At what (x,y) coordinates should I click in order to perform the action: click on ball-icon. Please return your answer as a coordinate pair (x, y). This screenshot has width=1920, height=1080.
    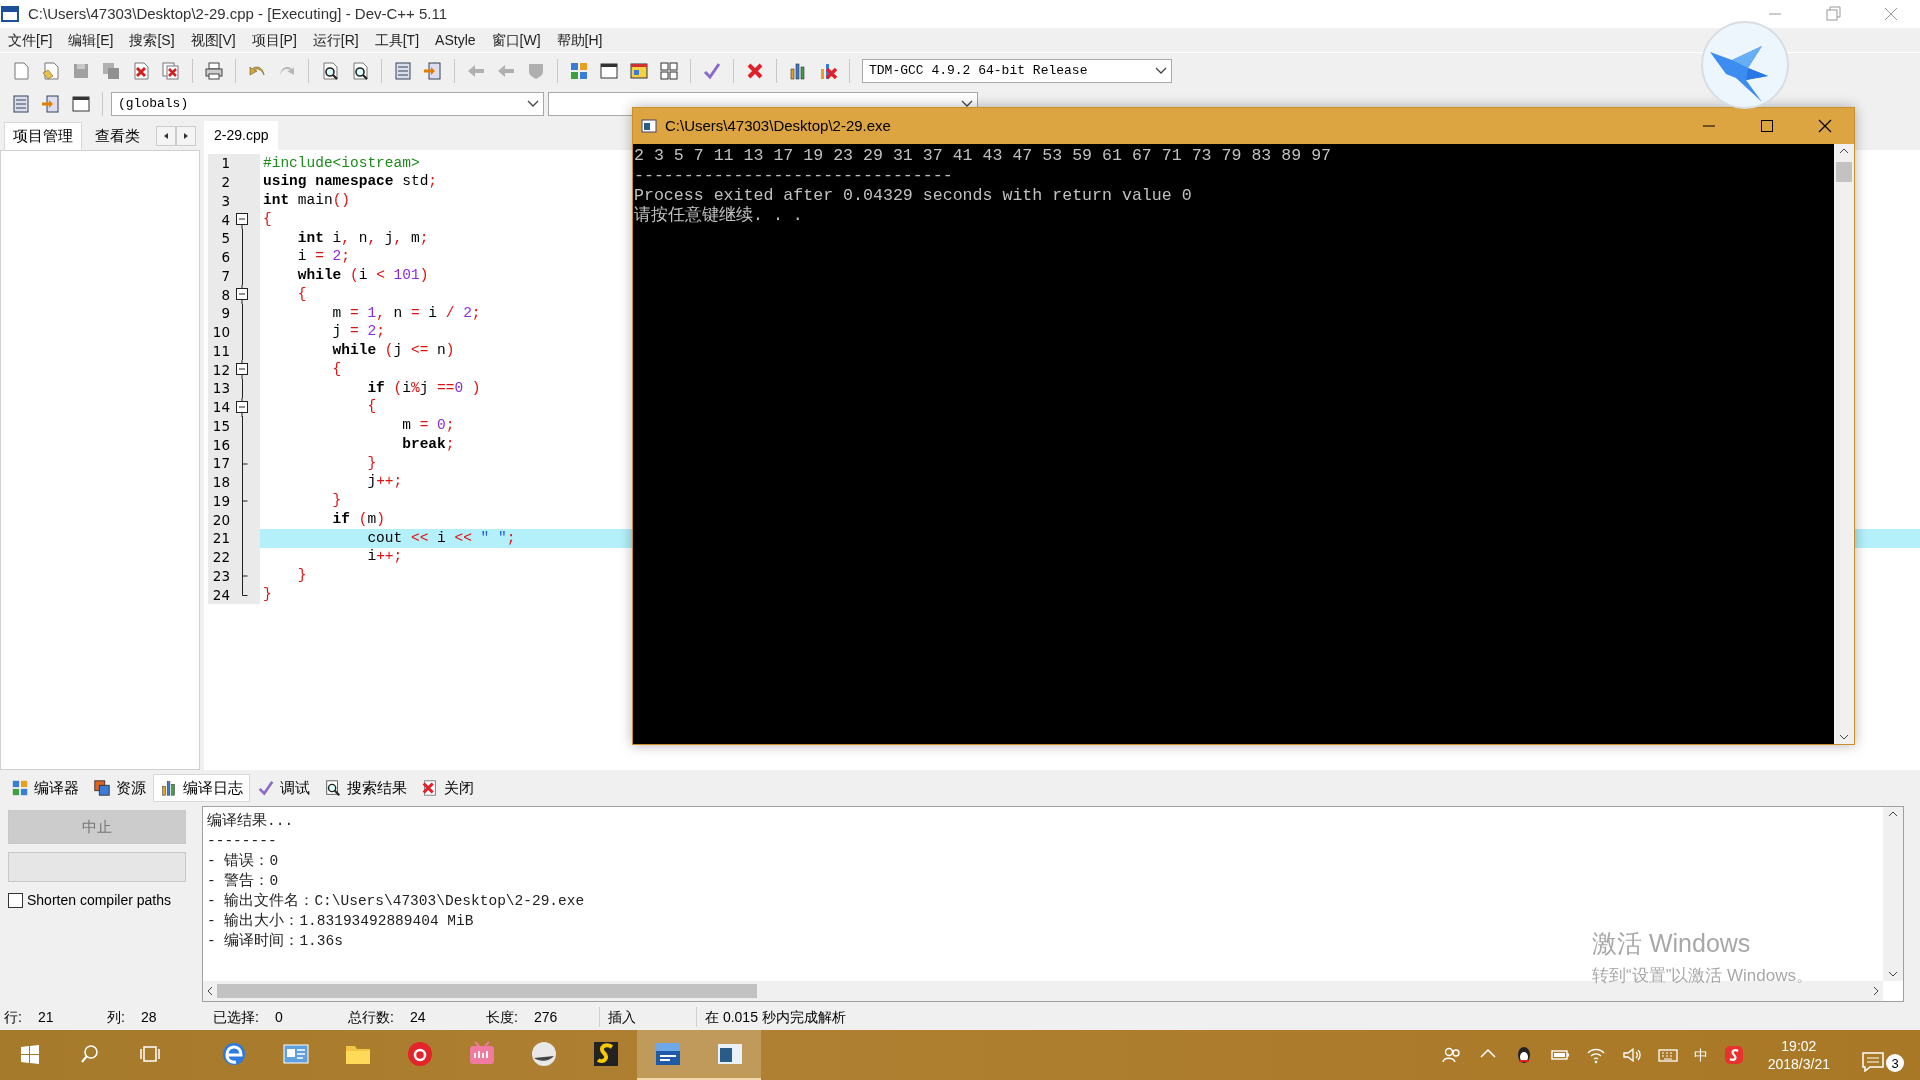
    Looking at the image, I should click on (544, 1054).